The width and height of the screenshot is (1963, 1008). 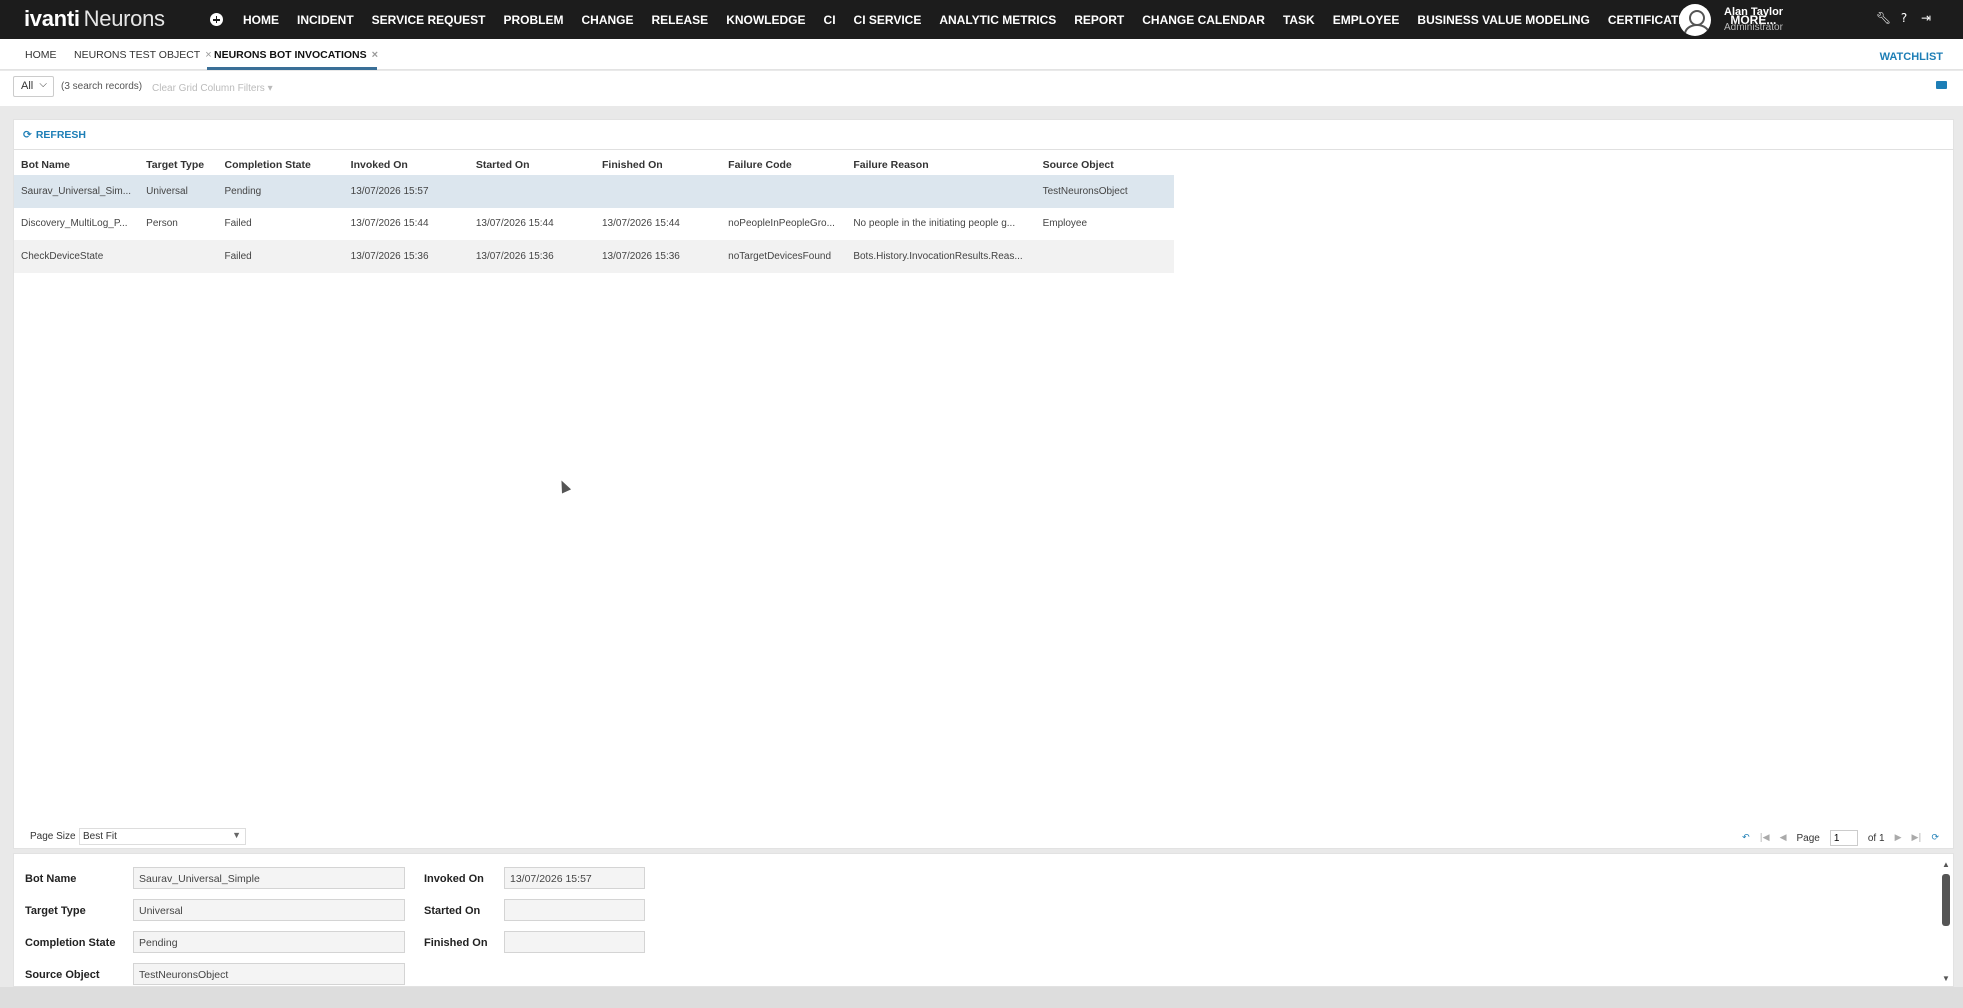 I want to click on col-failure-reason: Failure Reason, so click(x=940, y=165).